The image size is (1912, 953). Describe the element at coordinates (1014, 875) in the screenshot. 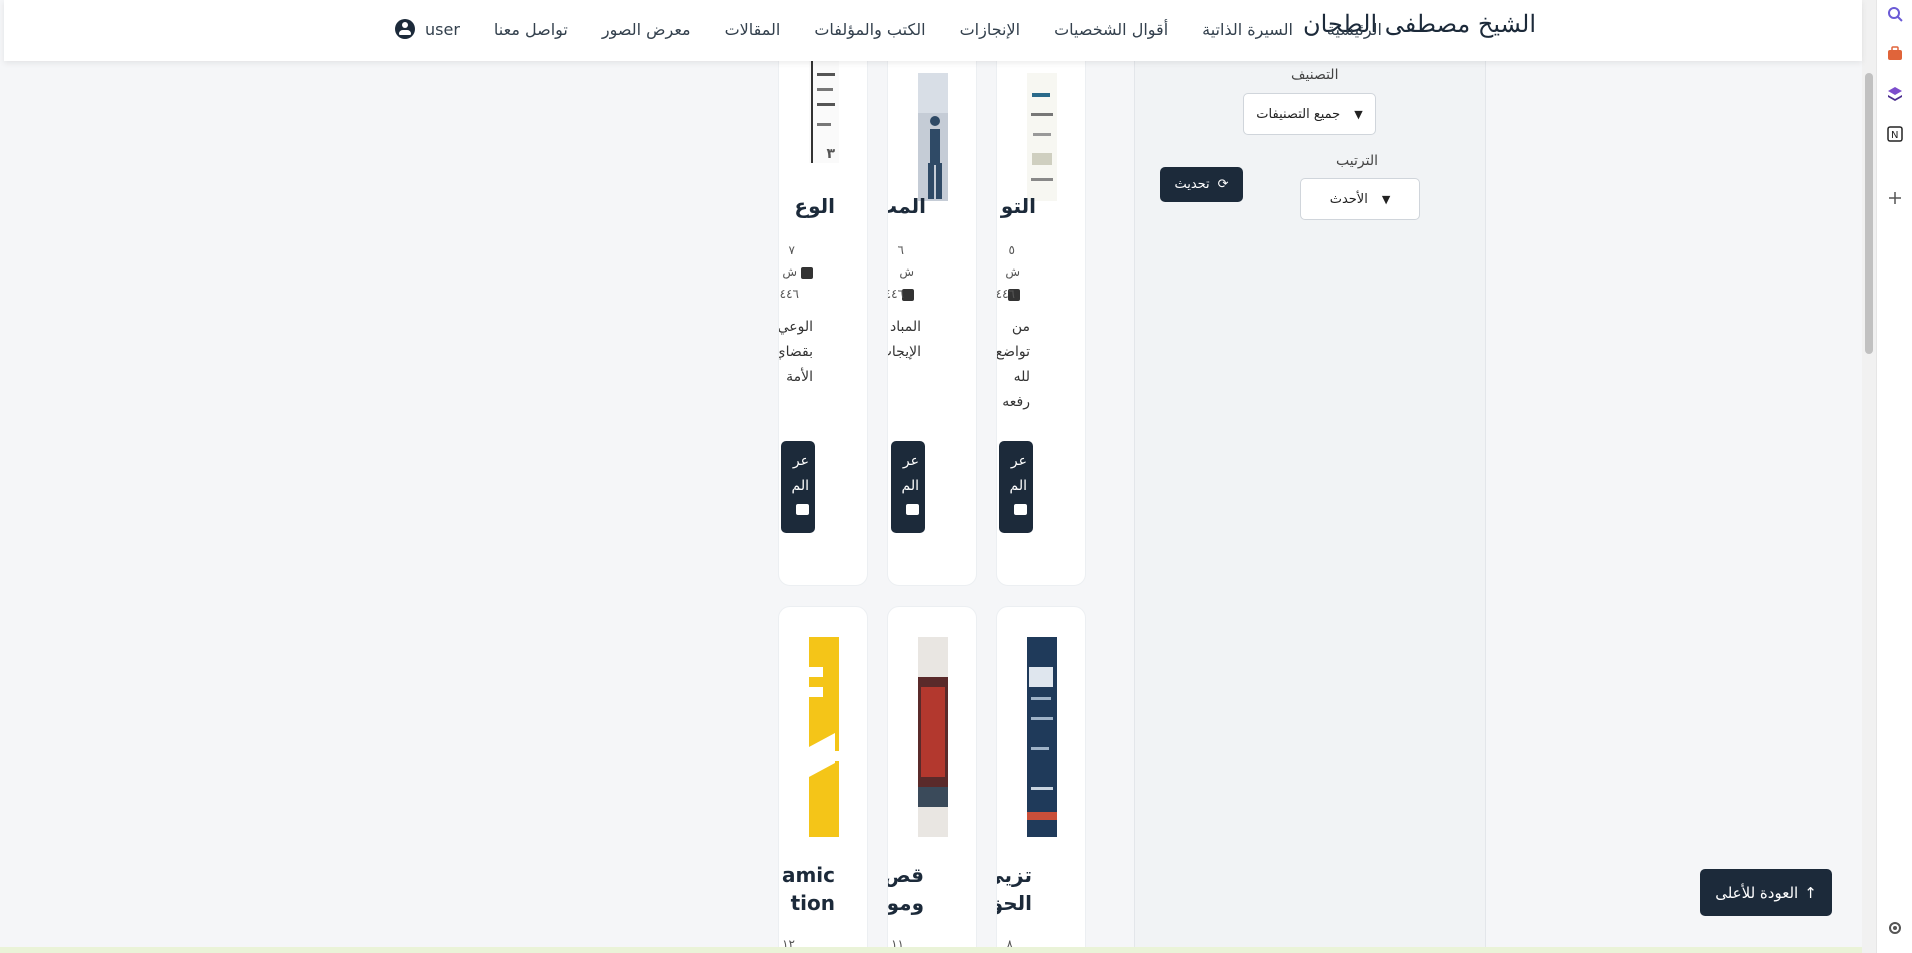

I see `article-title-line: تزيي` at that location.